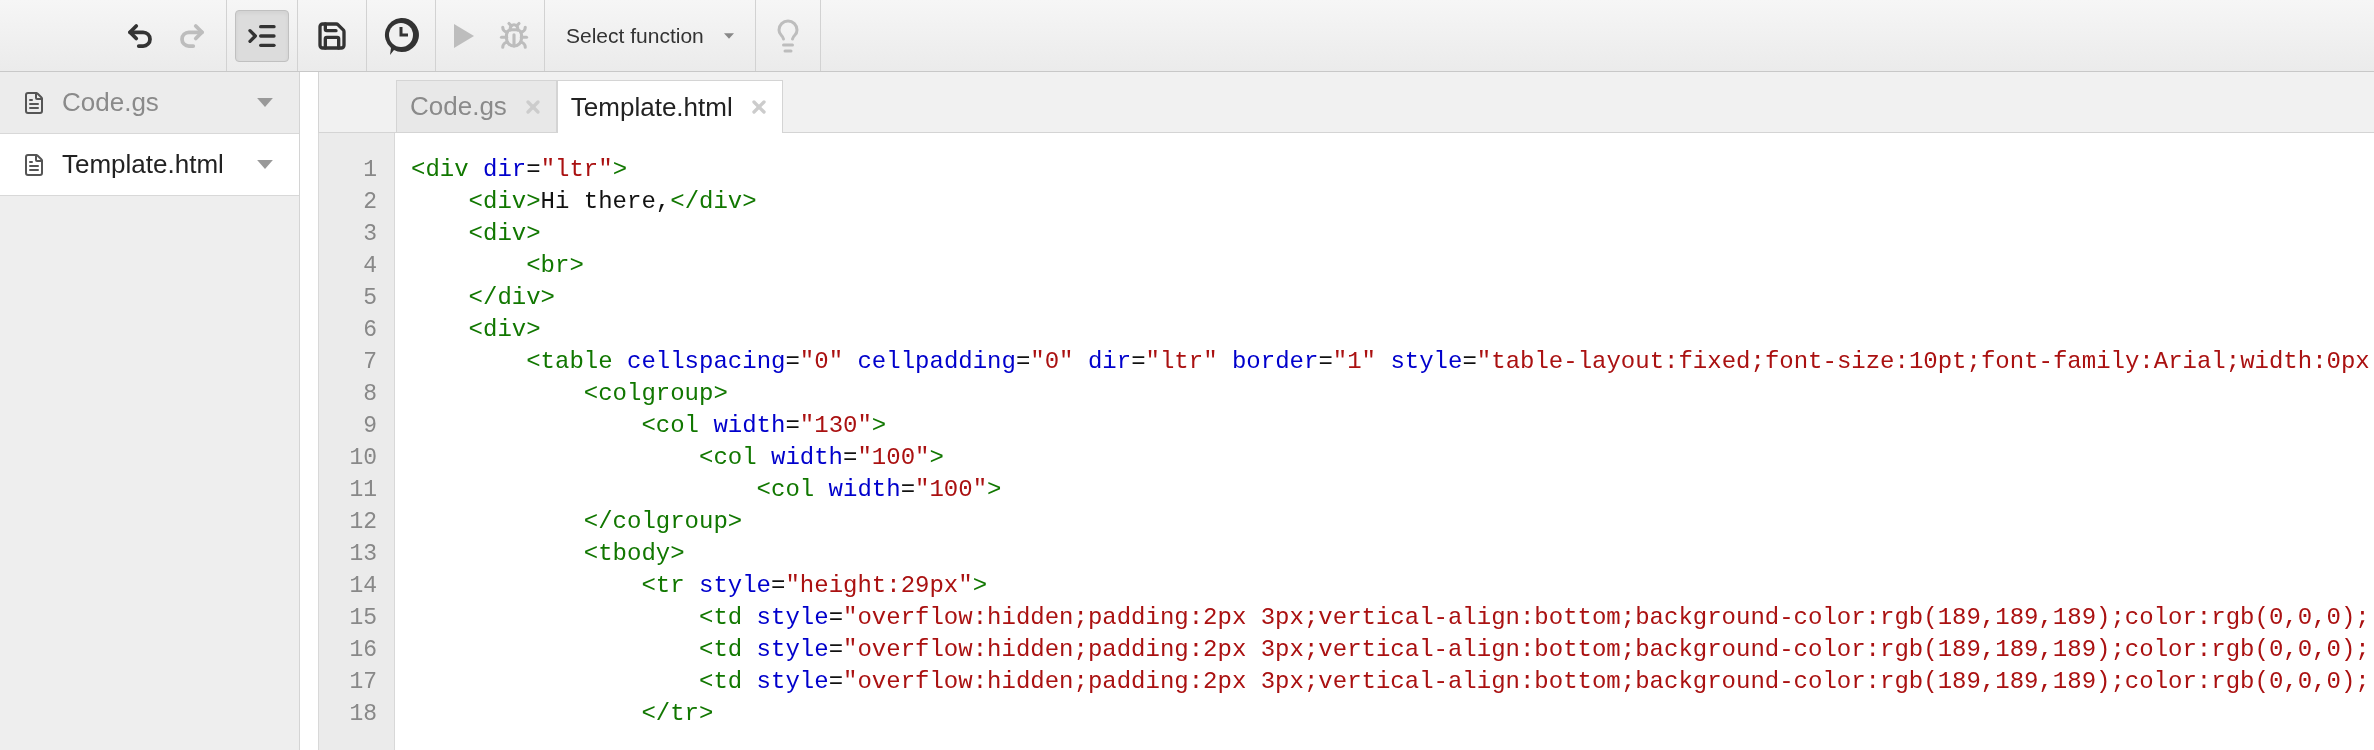 The height and width of the screenshot is (750, 2374). What do you see at coordinates (363, 618) in the screenshot?
I see `line-number: 15` at bounding box center [363, 618].